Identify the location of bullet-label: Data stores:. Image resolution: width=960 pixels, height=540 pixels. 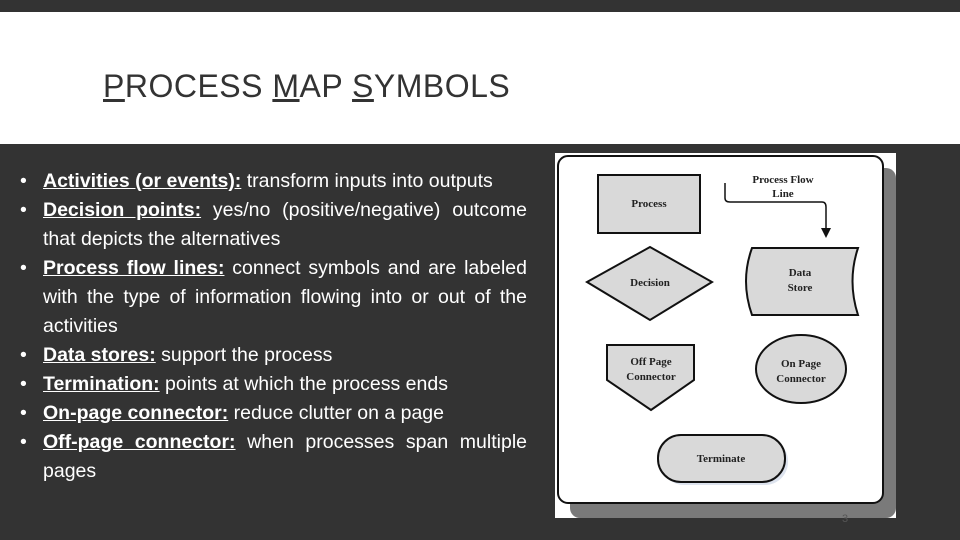
(99, 355).